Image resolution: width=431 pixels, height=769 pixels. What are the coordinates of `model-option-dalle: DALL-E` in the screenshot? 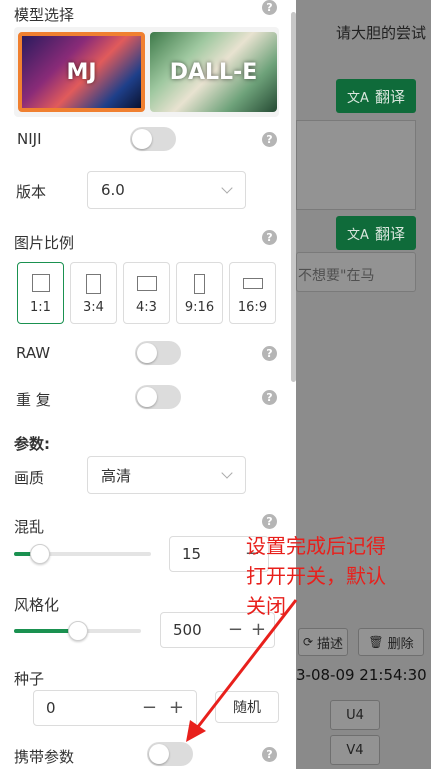 It's located at (213, 72).